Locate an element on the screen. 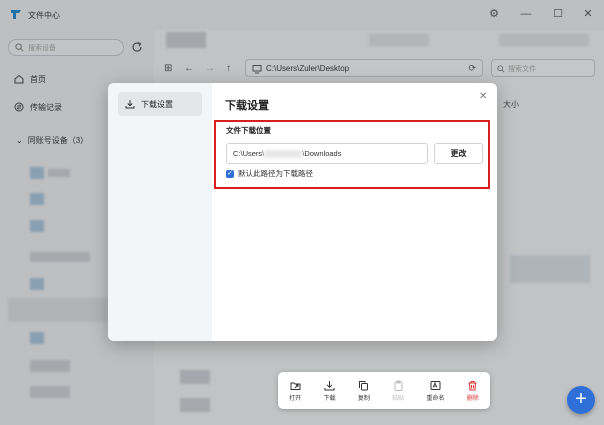  download-path-field: C:\Users\ \Downloads is located at coordinates (327, 153).